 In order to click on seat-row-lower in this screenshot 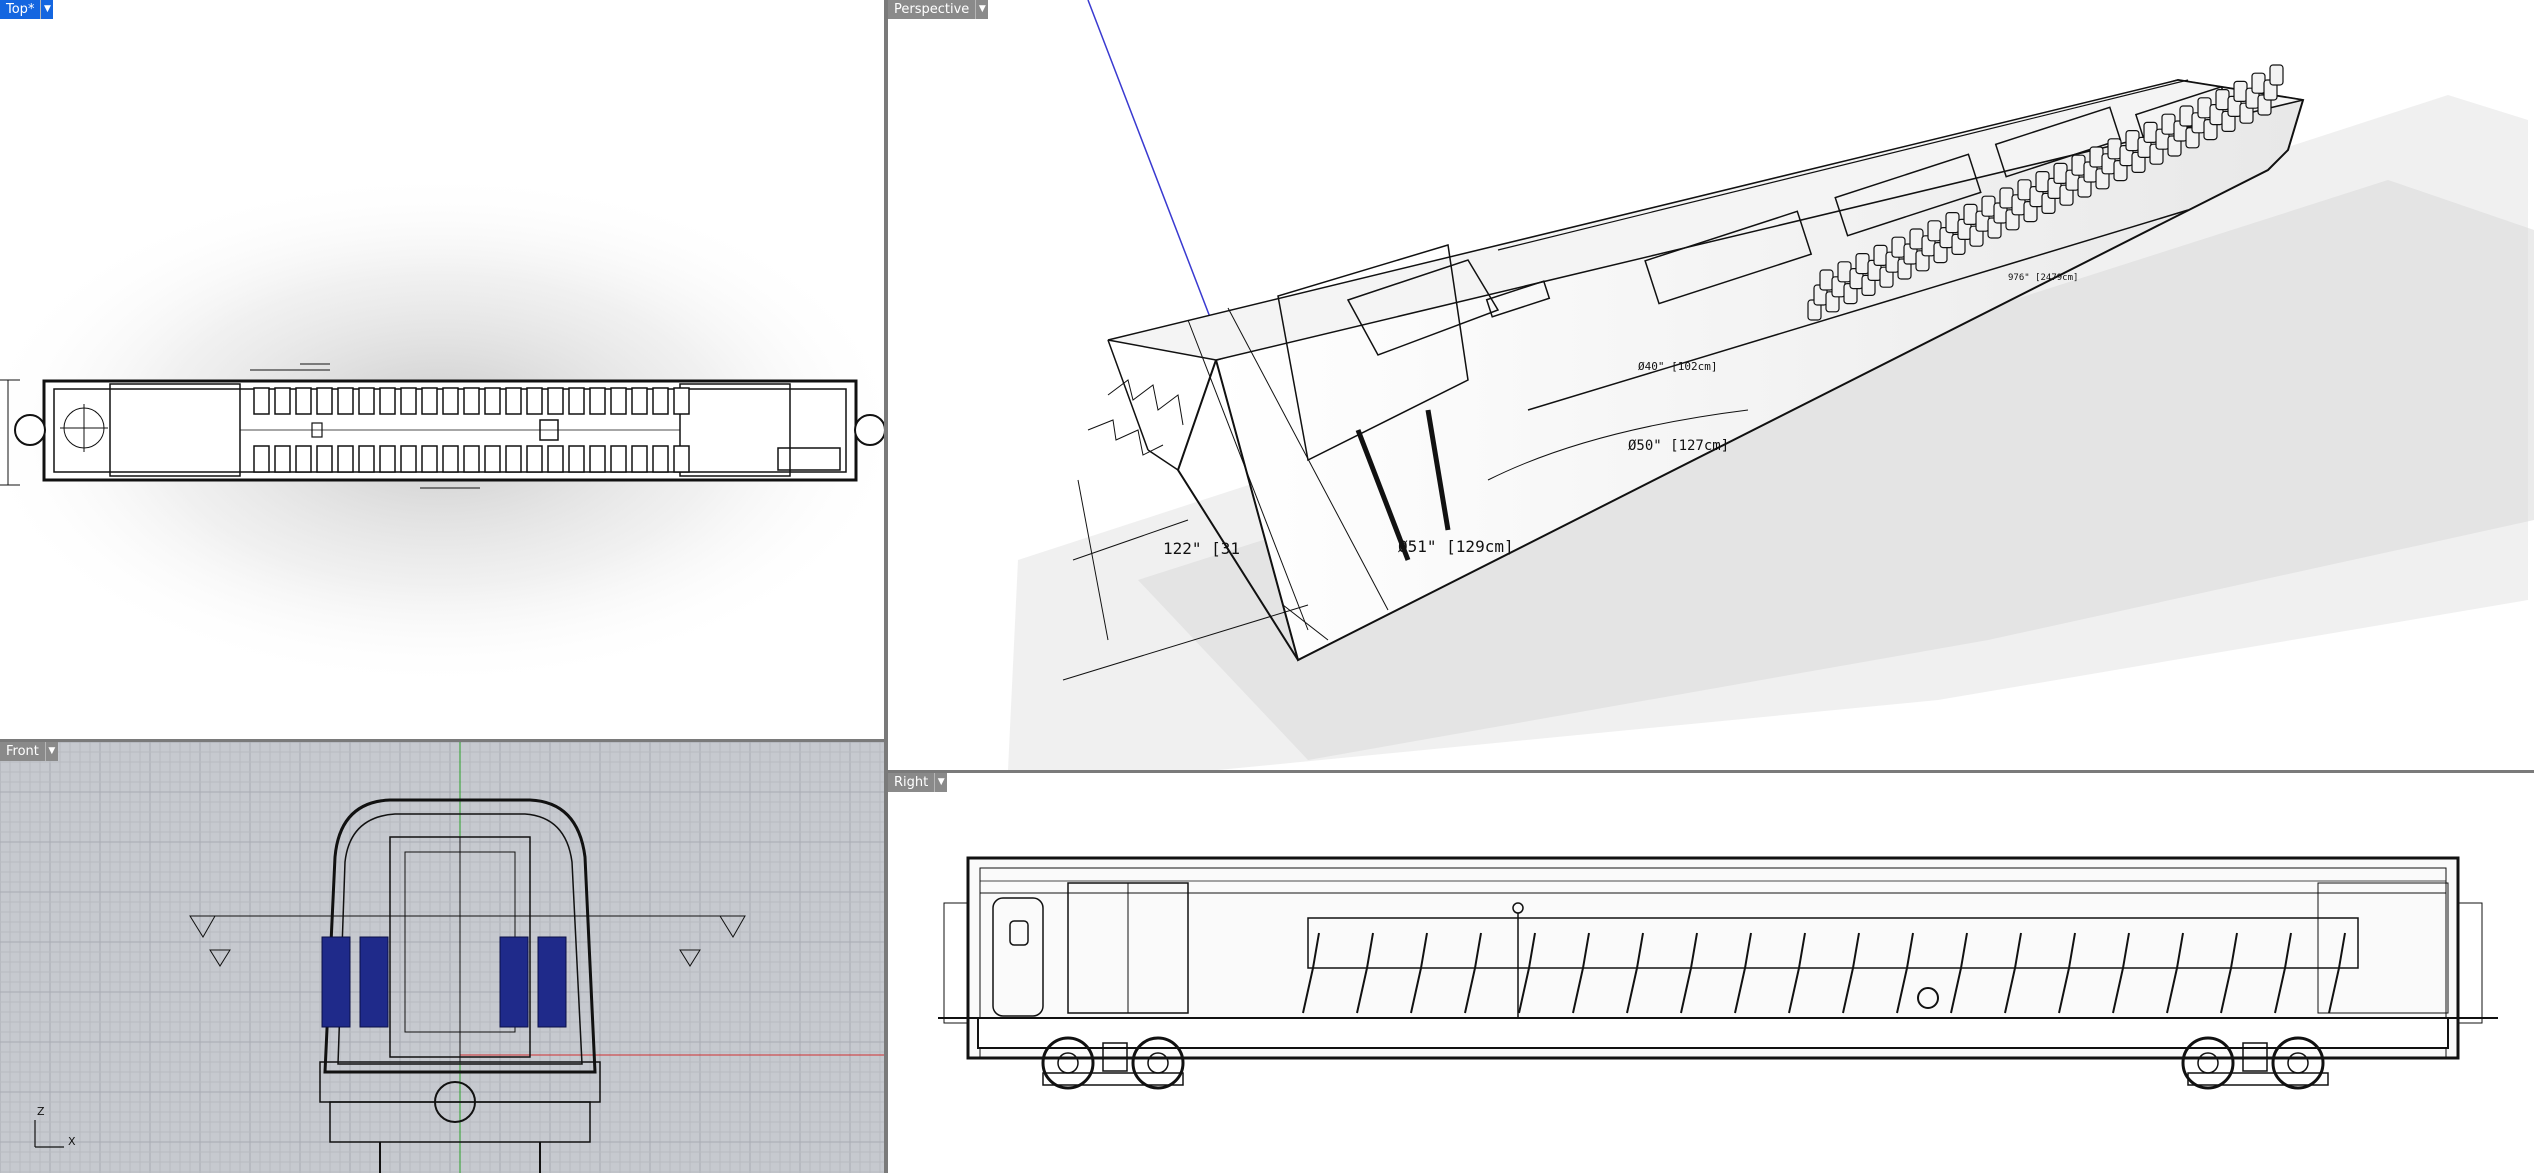, I will do `click(471, 459)`.